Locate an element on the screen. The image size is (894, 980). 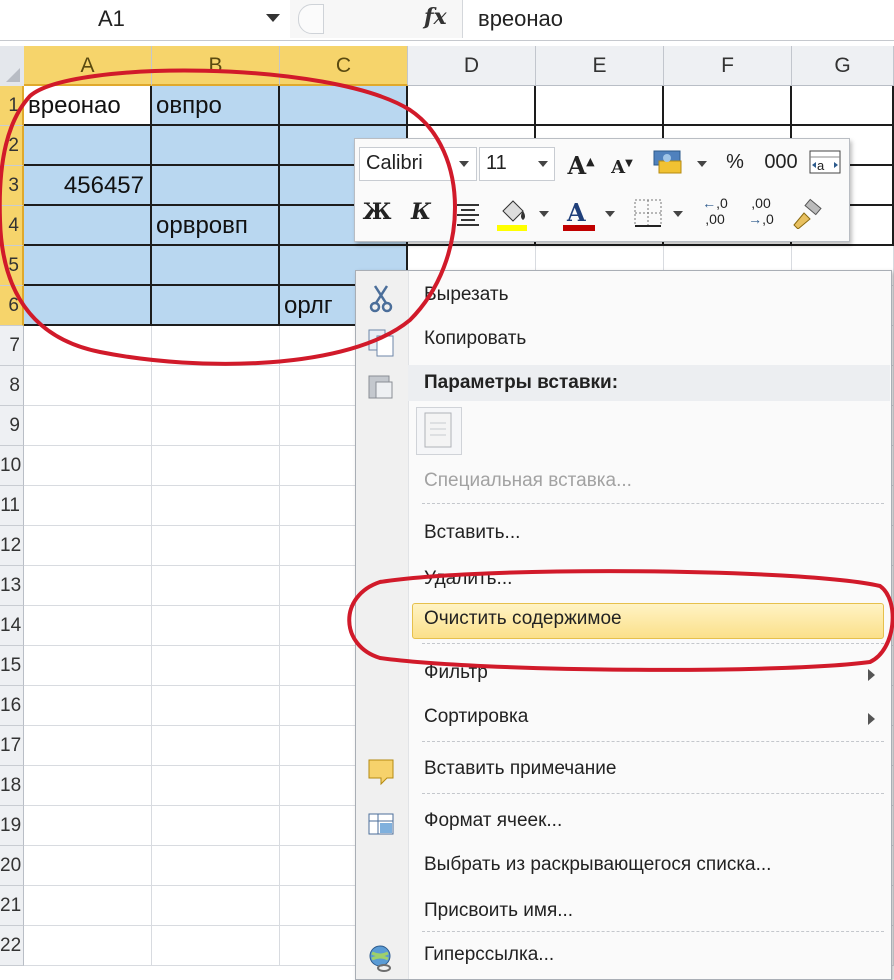
cell-a14 is located at coordinates (88, 626).